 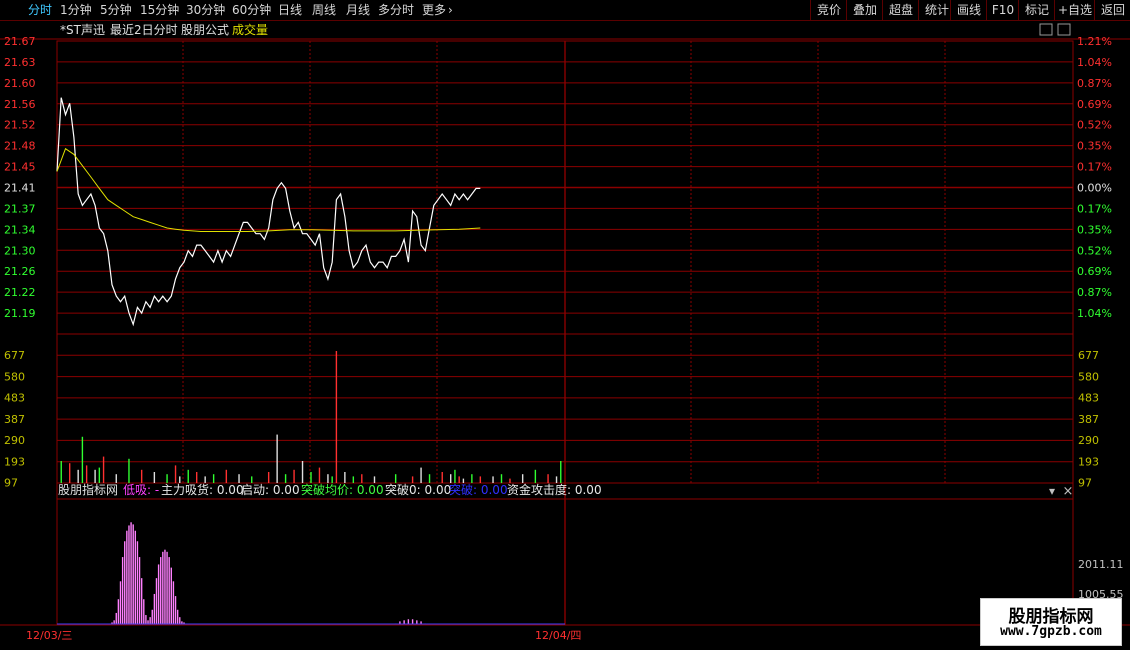 What do you see at coordinates (11, 483) in the screenshot?
I see `vol-tick-6: 97` at bounding box center [11, 483].